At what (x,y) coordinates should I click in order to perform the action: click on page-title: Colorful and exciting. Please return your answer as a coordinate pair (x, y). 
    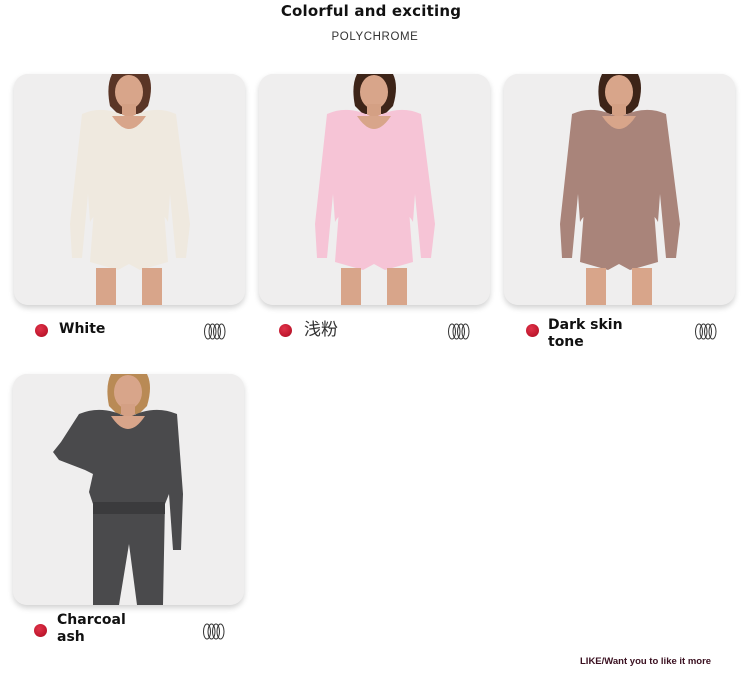
    Looking at the image, I should click on (371, 11).